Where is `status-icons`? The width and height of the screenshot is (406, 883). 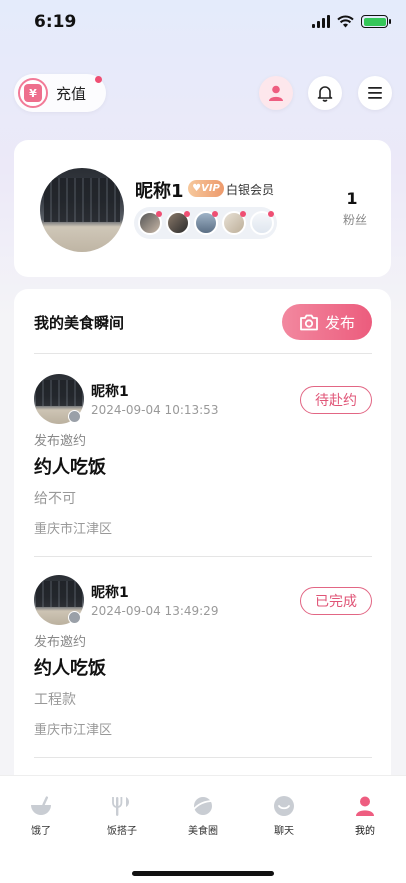
status-icons is located at coordinates (351, 21).